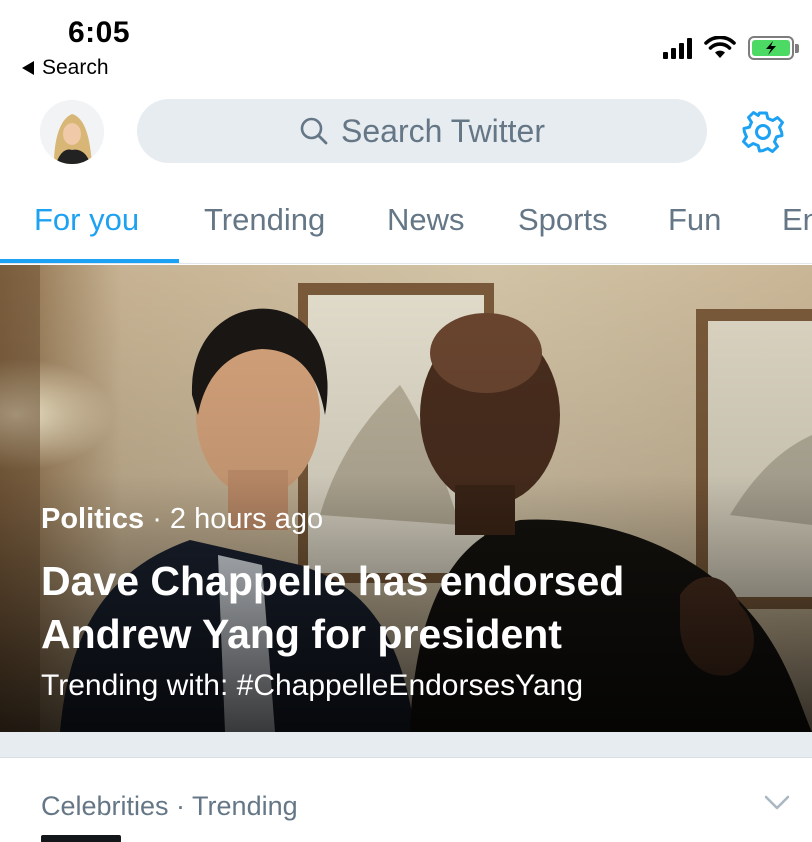  Describe the element at coordinates (777, 803) in the screenshot. I see `chevron-down-icon` at that location.